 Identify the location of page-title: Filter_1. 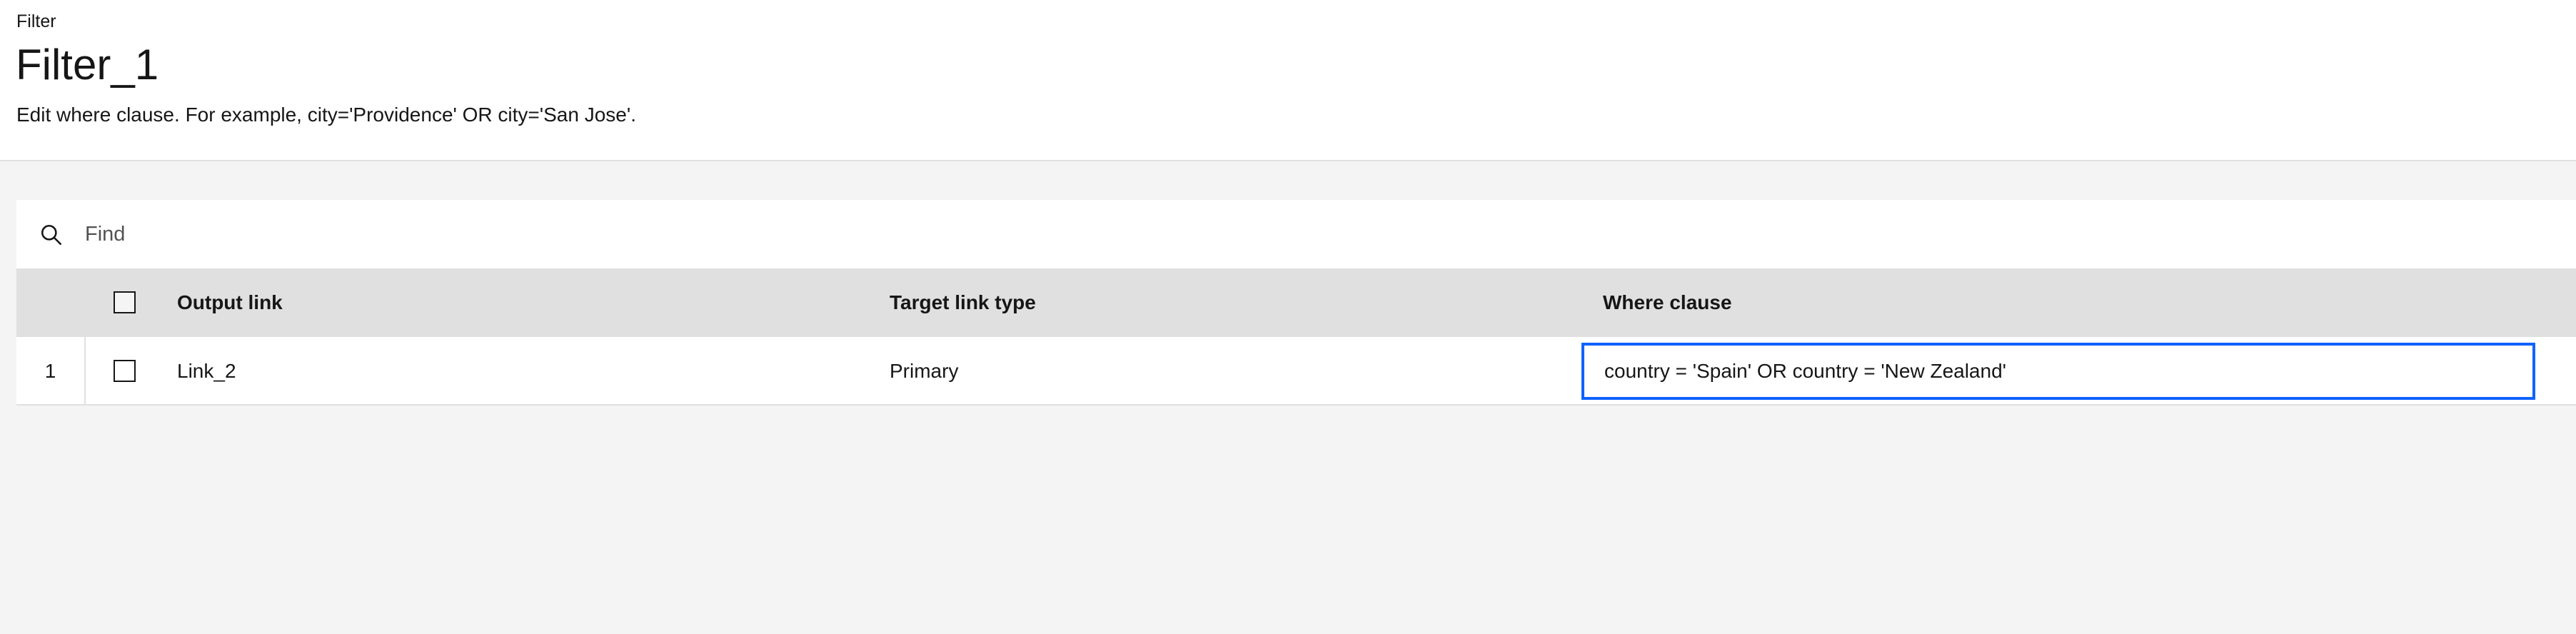
(87, 65).